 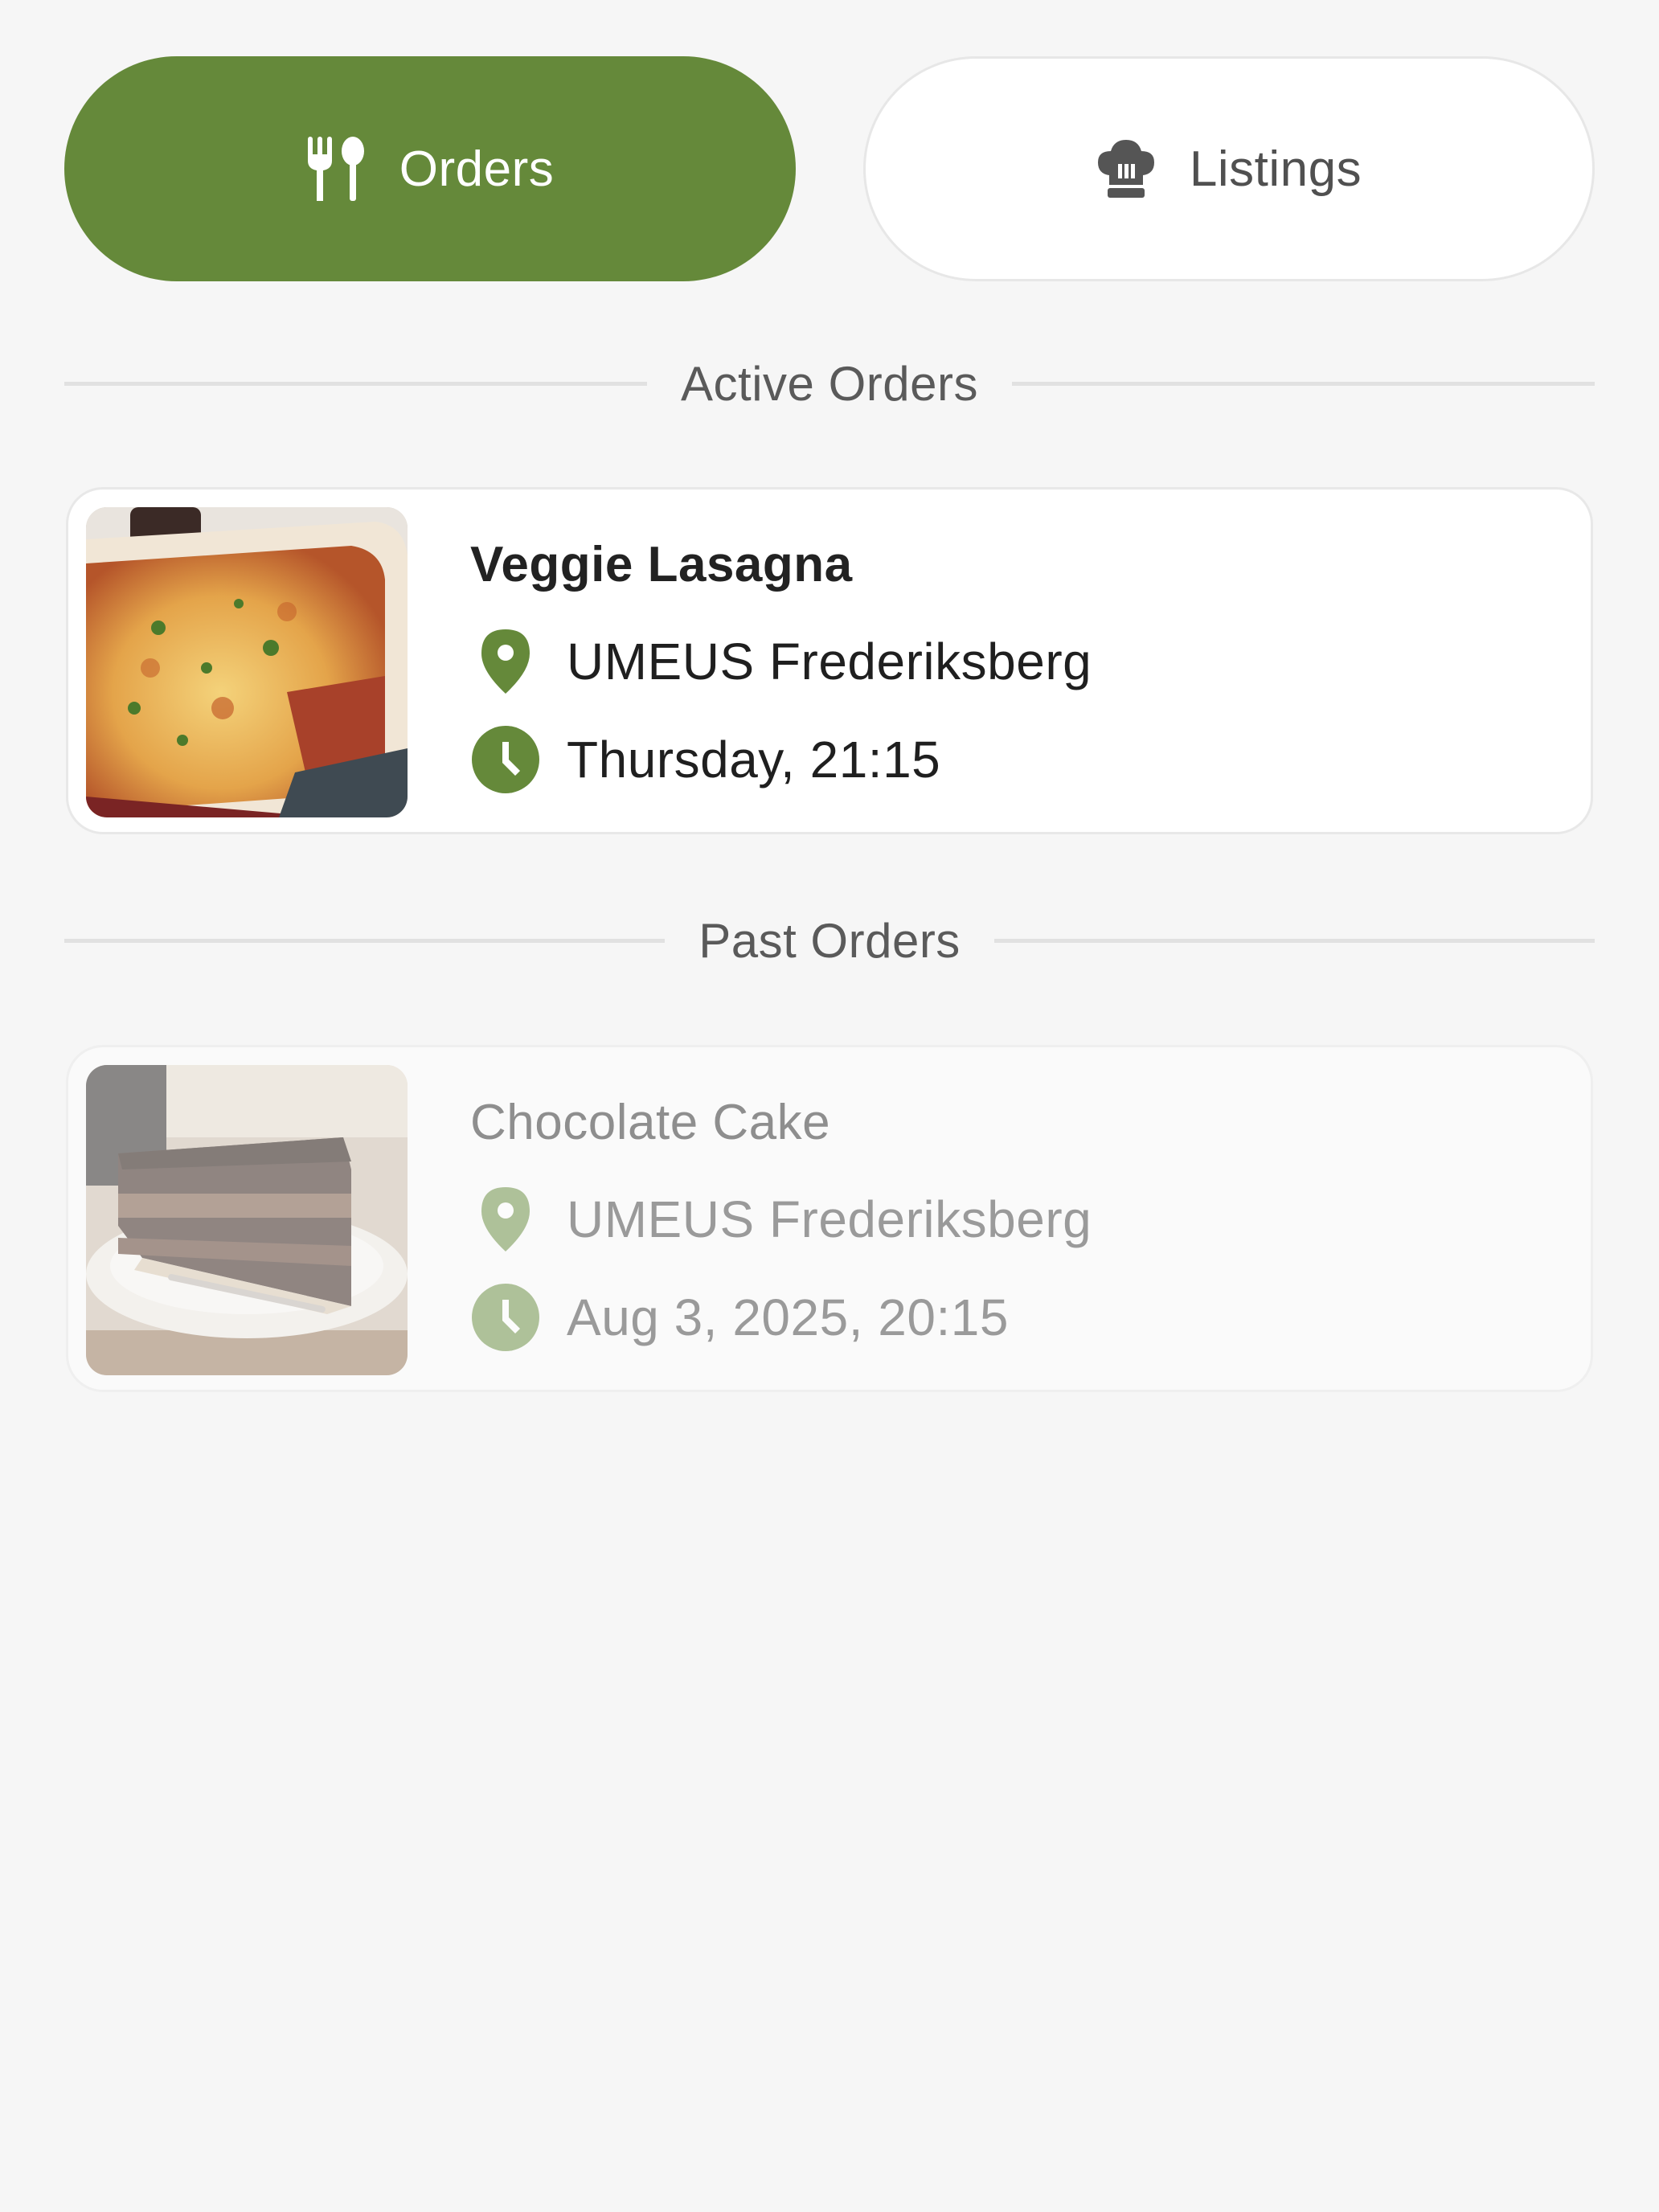 I want to click on lasagna-photo, so click(x=247, y=662).